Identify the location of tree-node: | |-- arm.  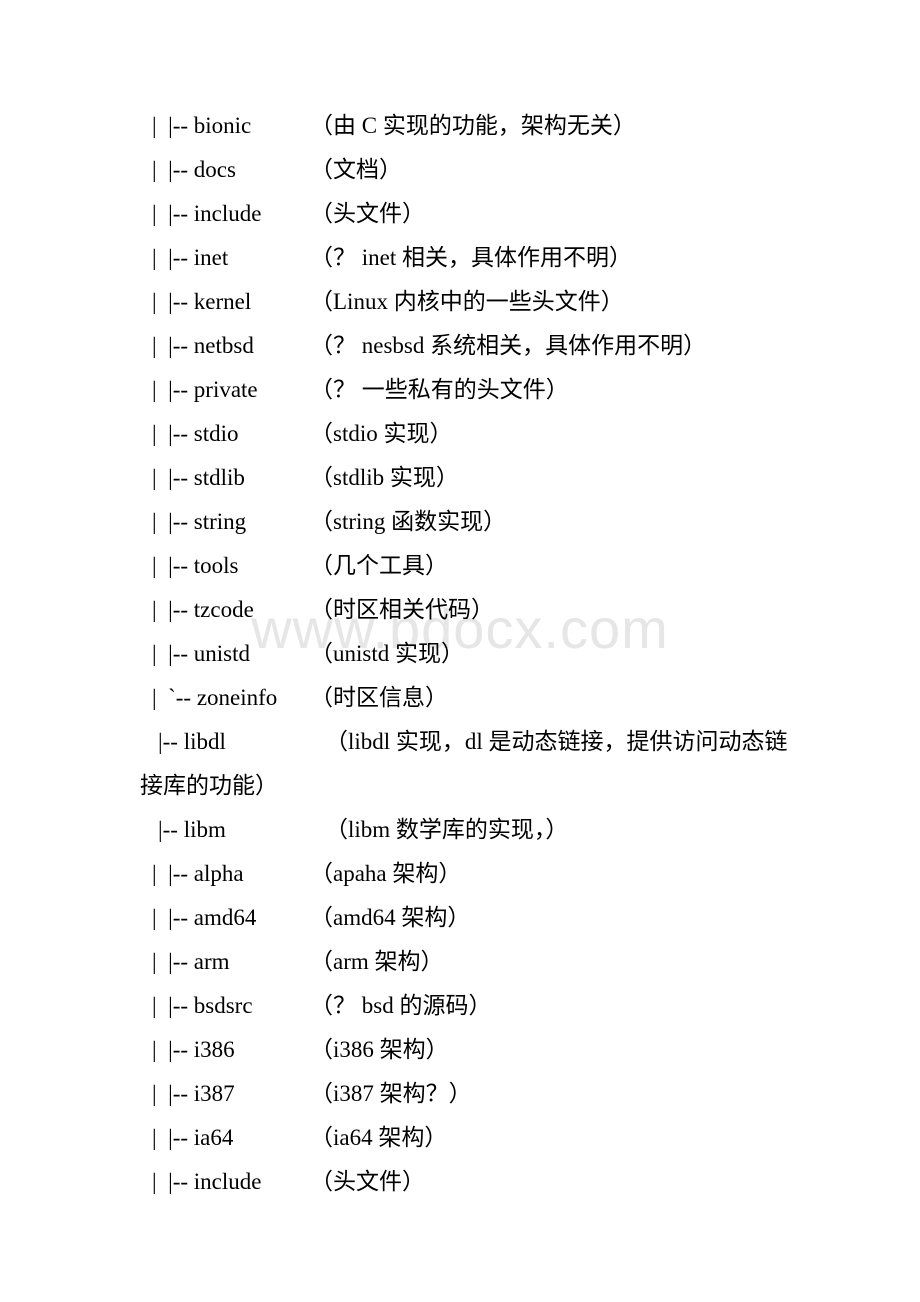
(191, 962).